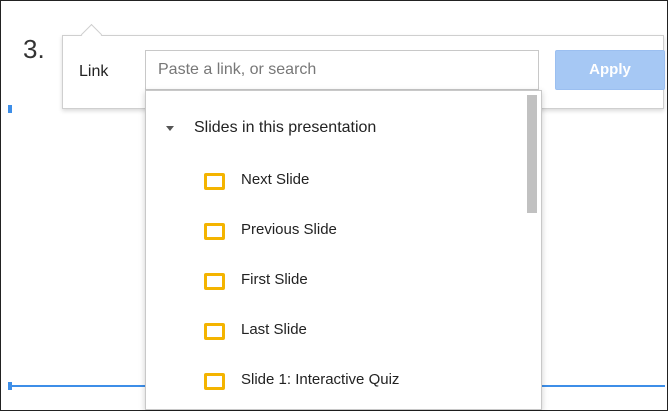  What do you see at coordinates (274, 279) in the screenshot?
I see `slide-option-label: First Slide` at bounding box center [274, 279].